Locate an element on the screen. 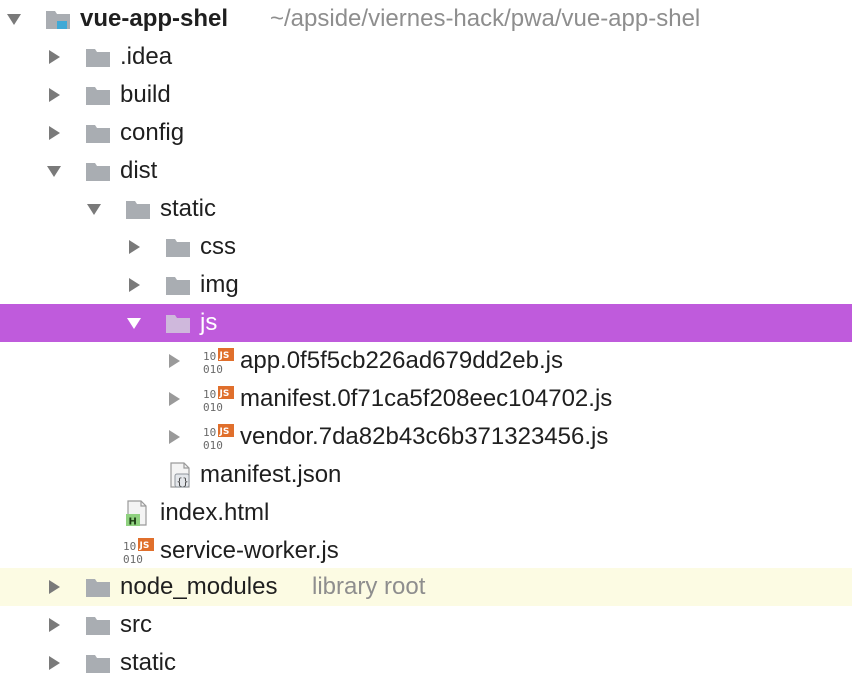  project-path-hint: ~/apside/viernes-hack/pwa/vue-app-shel is located at coordinates (485, 18).